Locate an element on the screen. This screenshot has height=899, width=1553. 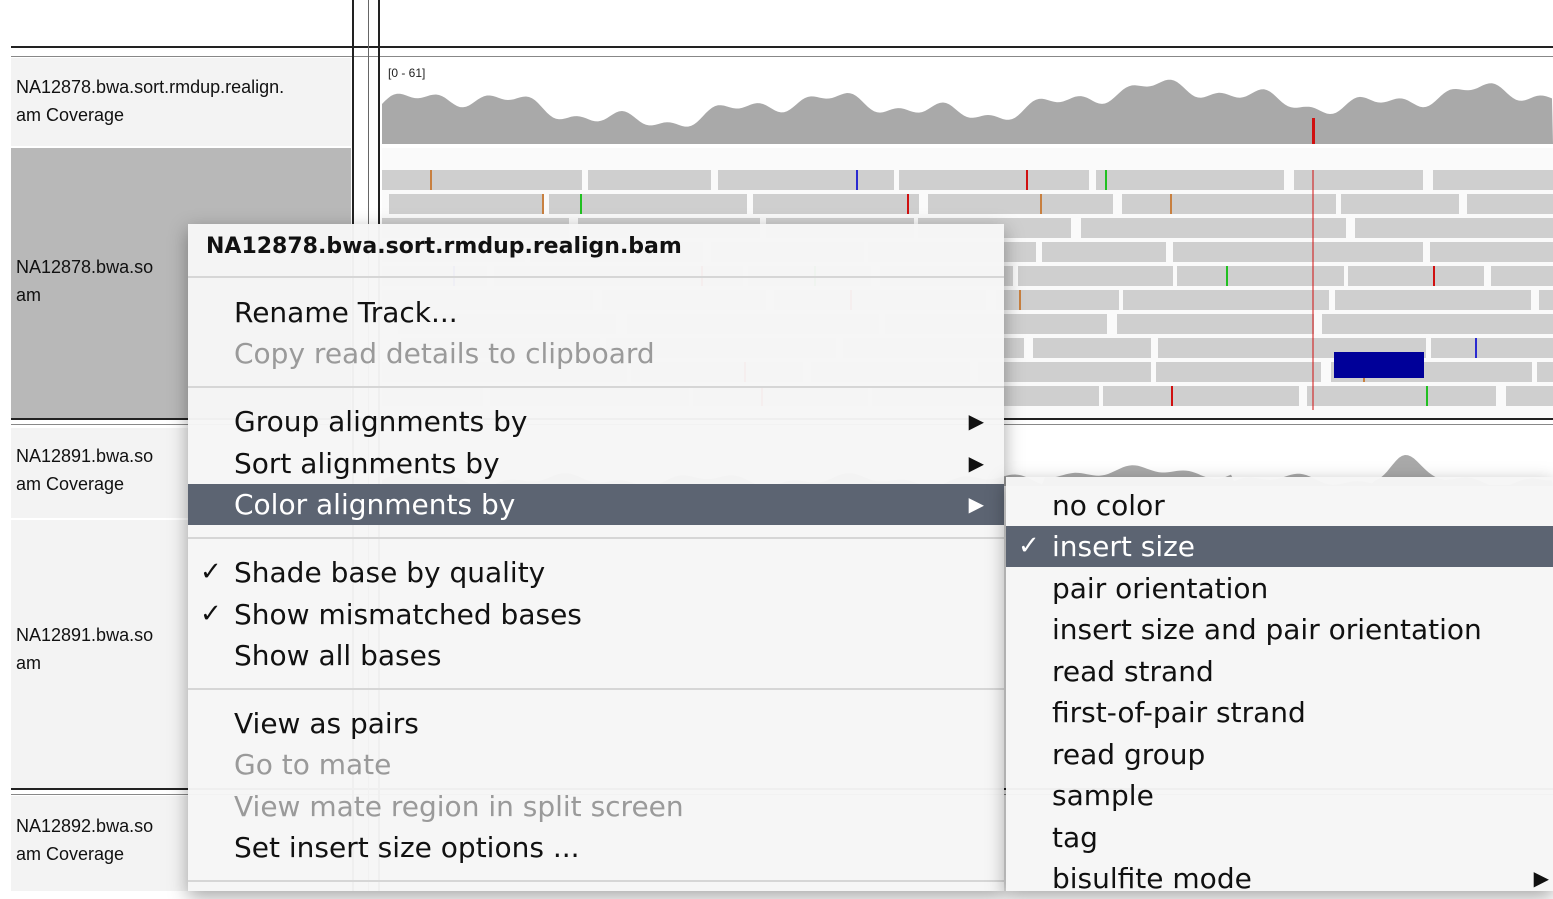
color-option-first-of-pair-strand: first-of-pair strand is located at coordinates (1279, 712).